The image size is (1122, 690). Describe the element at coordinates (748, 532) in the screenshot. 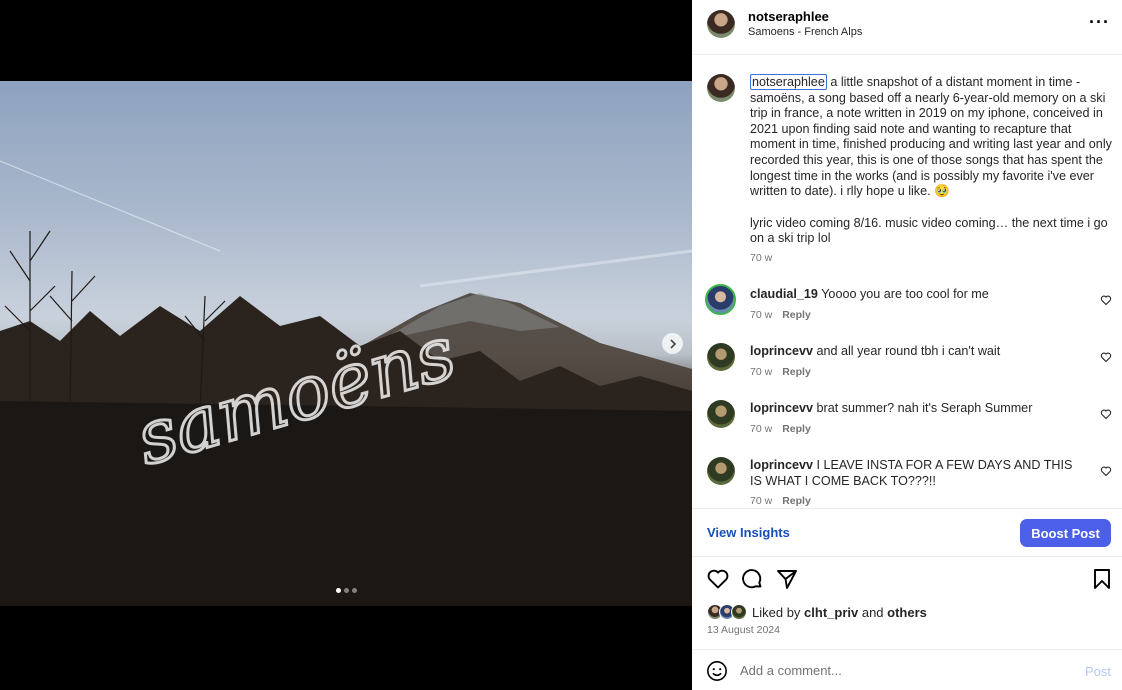

I see `view-insights-link: View Insights` at that location.